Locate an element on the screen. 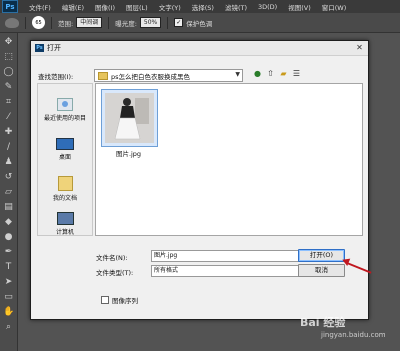  look-in-label: 查找范围(I): is located at coordinates (56, 76).